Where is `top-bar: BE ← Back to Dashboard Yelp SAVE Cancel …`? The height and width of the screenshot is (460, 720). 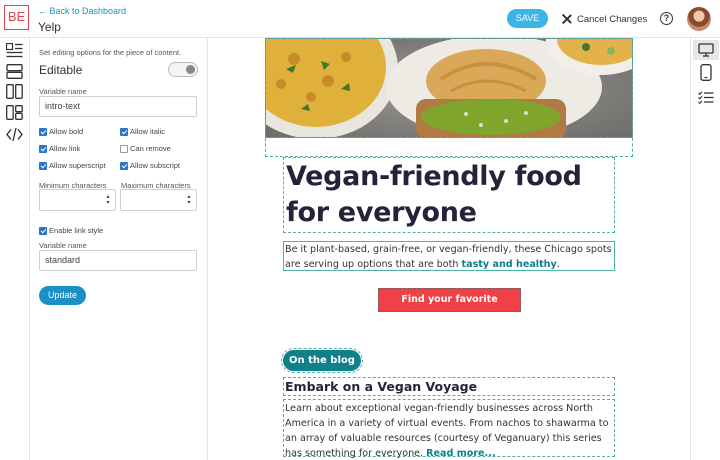 top-bar: BE ← Back to Dashboard Yelp SAVE Cancel … is located at coordinates (360, 19).